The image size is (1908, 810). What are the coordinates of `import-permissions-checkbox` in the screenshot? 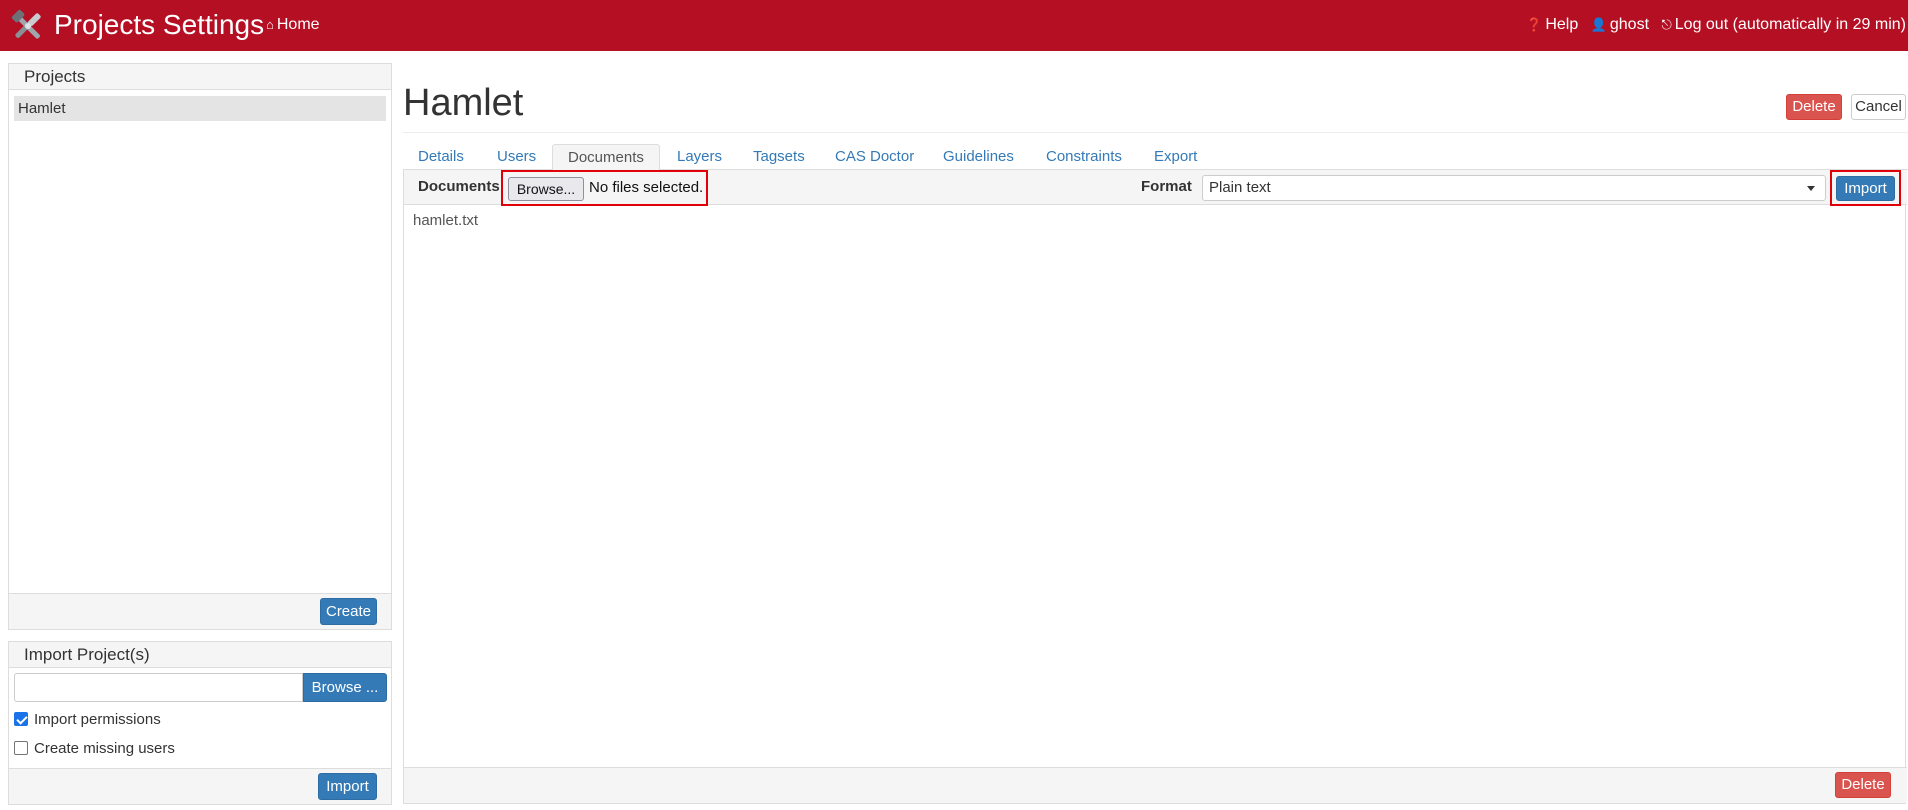 It's located at (21, 719).